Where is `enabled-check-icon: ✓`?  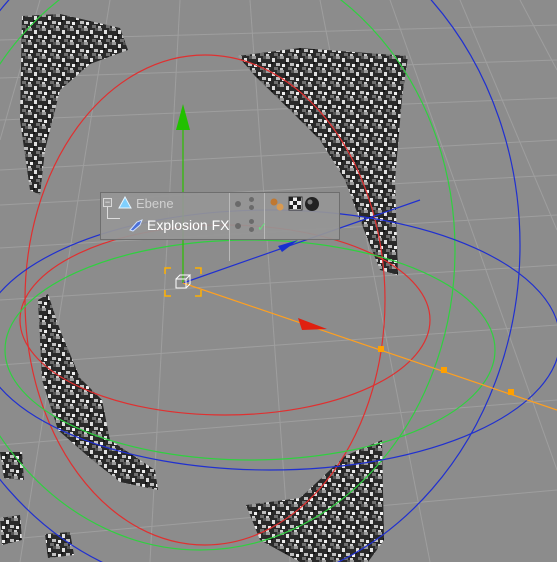
enabled-check-icon: ✓ is located at coordinates (262, 227).